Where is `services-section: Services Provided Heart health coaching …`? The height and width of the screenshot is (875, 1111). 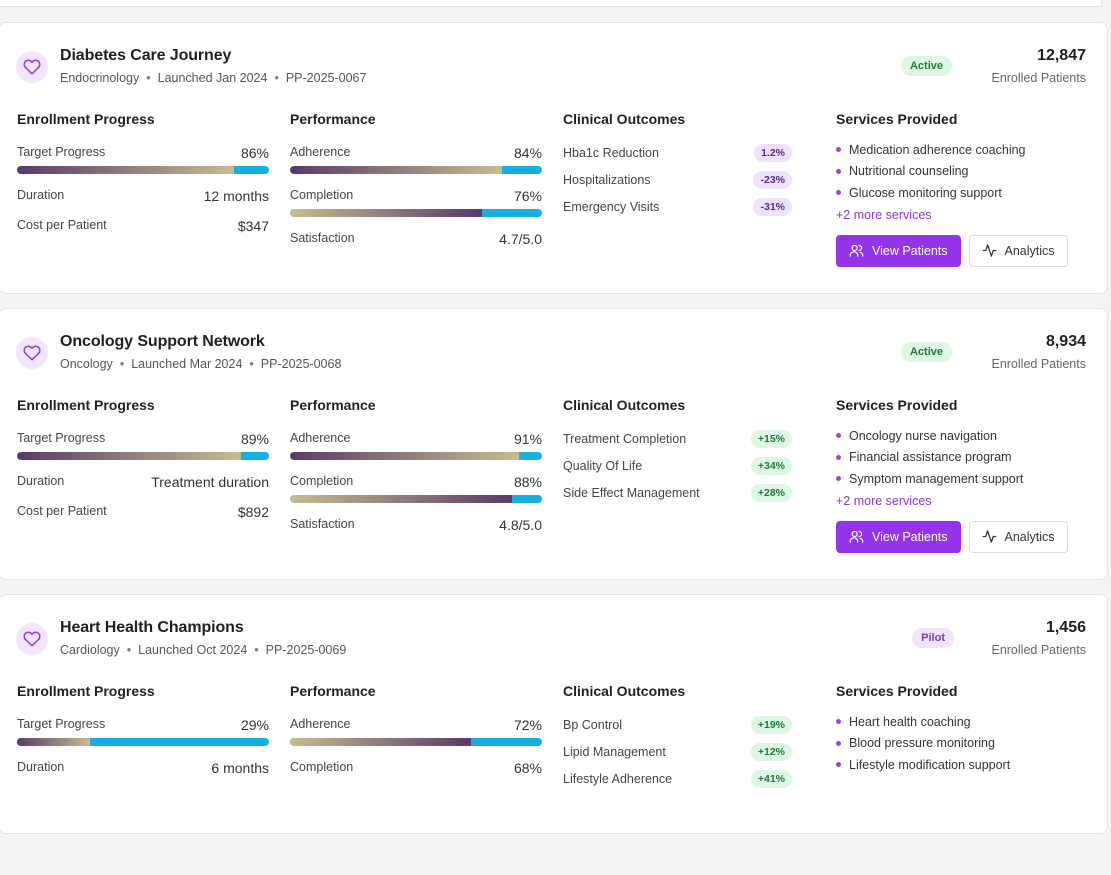
services-section: Services Provided Heart health coaching … is located at coordinates (962, 725).